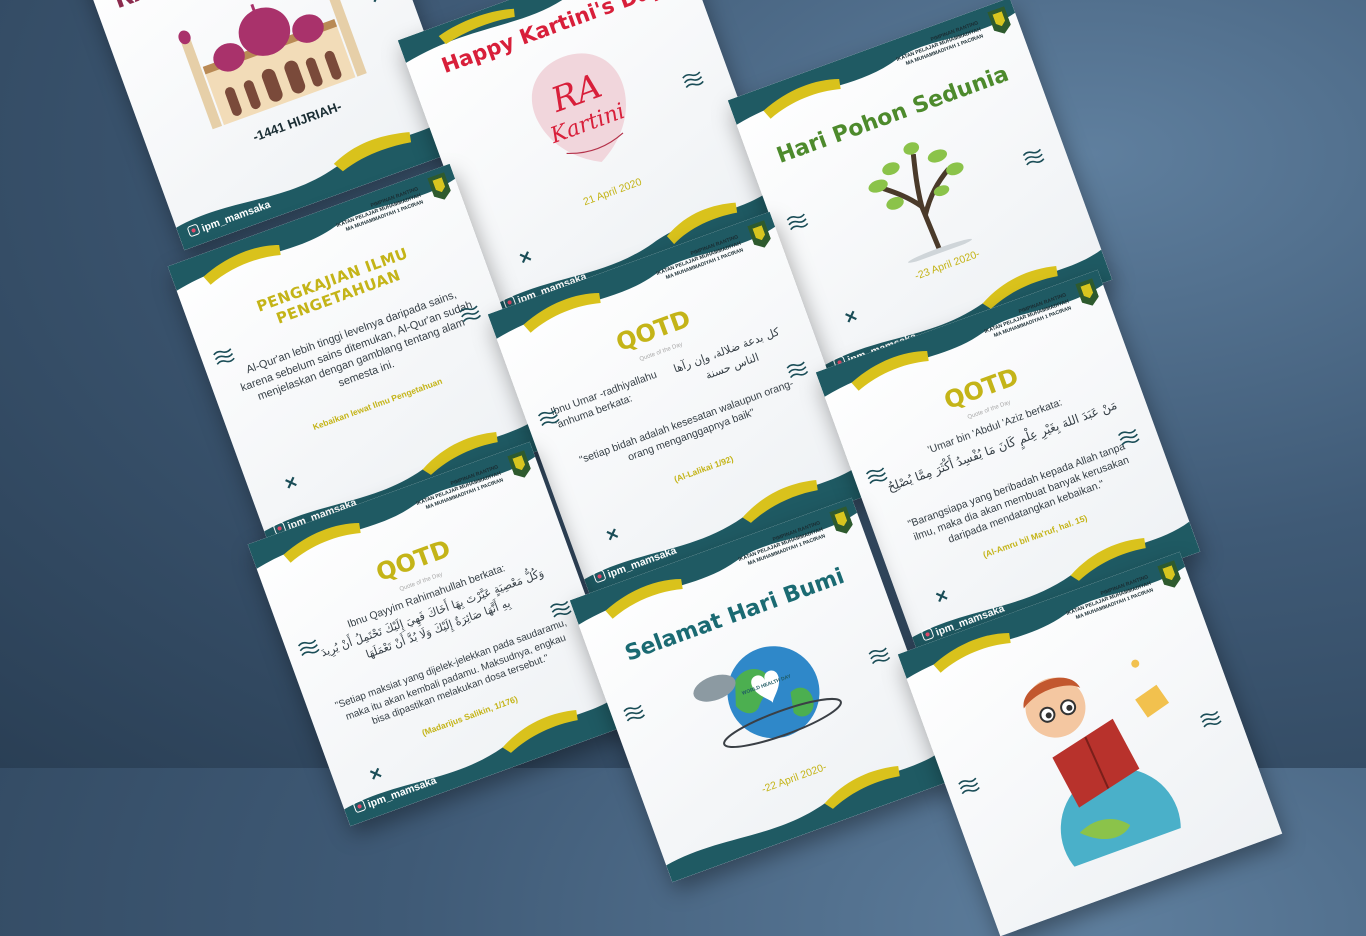  What do you see at coordinates (377, 4) in the screenshot?
I see `close-icon: ×` at bounding box center [377, 4].